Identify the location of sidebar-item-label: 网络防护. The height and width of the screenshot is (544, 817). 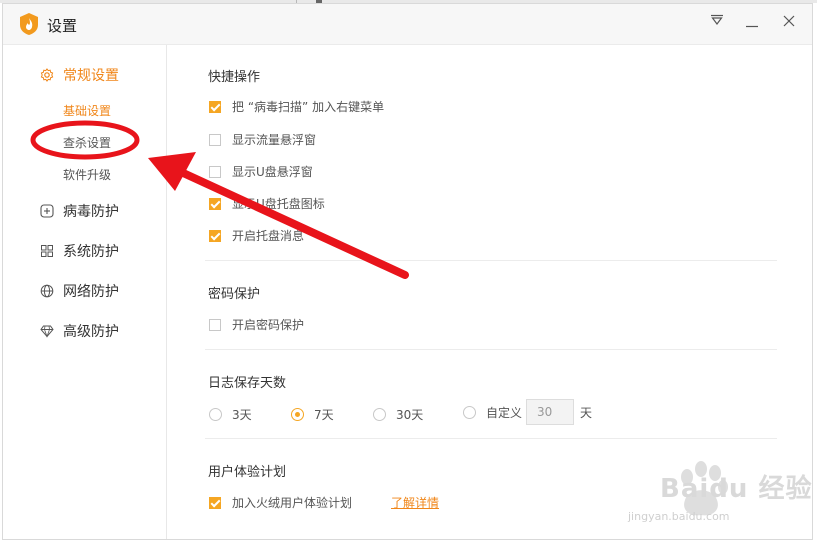
(91, 292).